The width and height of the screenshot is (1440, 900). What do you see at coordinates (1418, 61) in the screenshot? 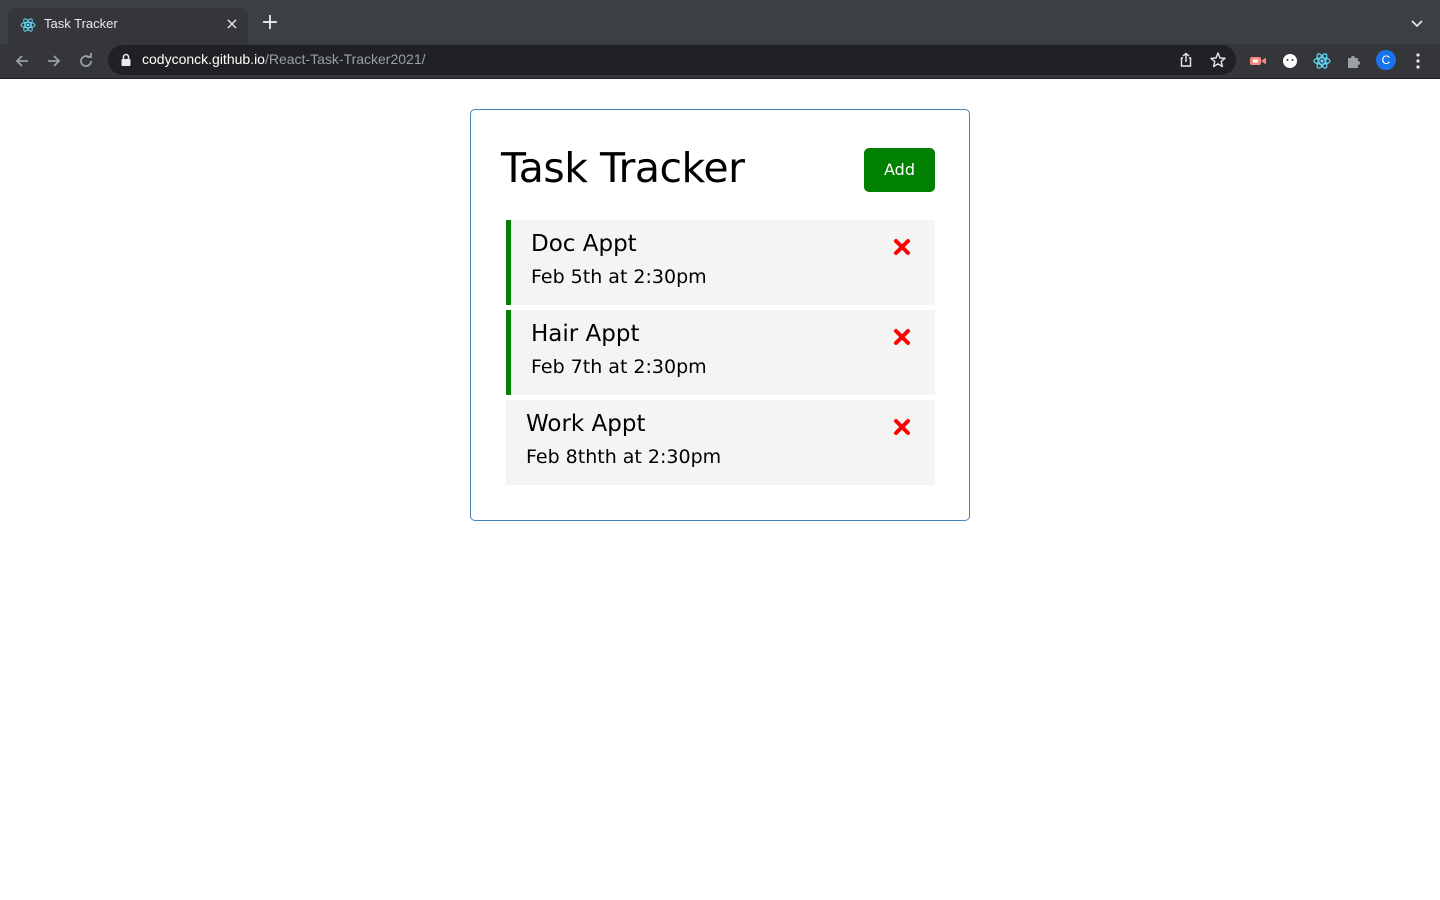
I see `more-menu-icon` at bounding box center [1418, 61].